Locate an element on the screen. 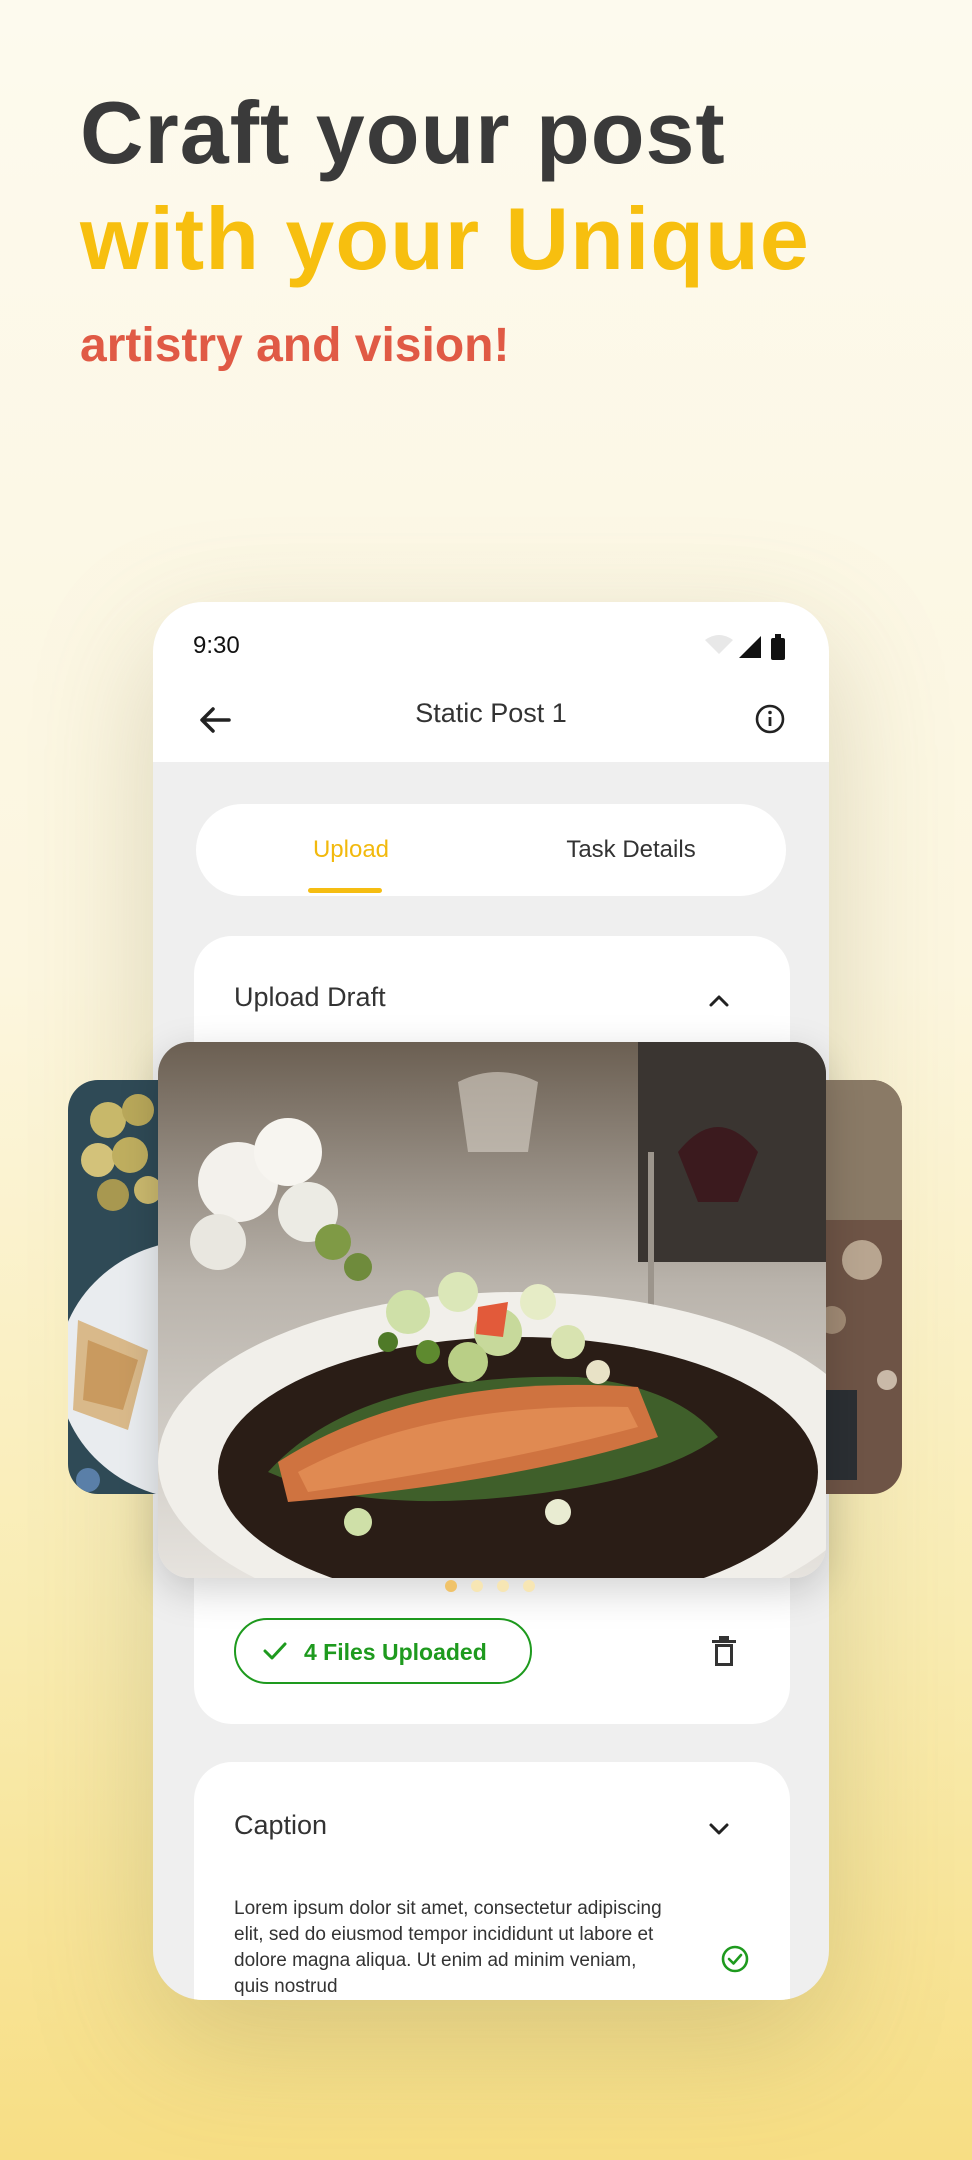 The width and height of the screenshot is (972, 2160). wifi-icon is located at coordinates (719, 644).